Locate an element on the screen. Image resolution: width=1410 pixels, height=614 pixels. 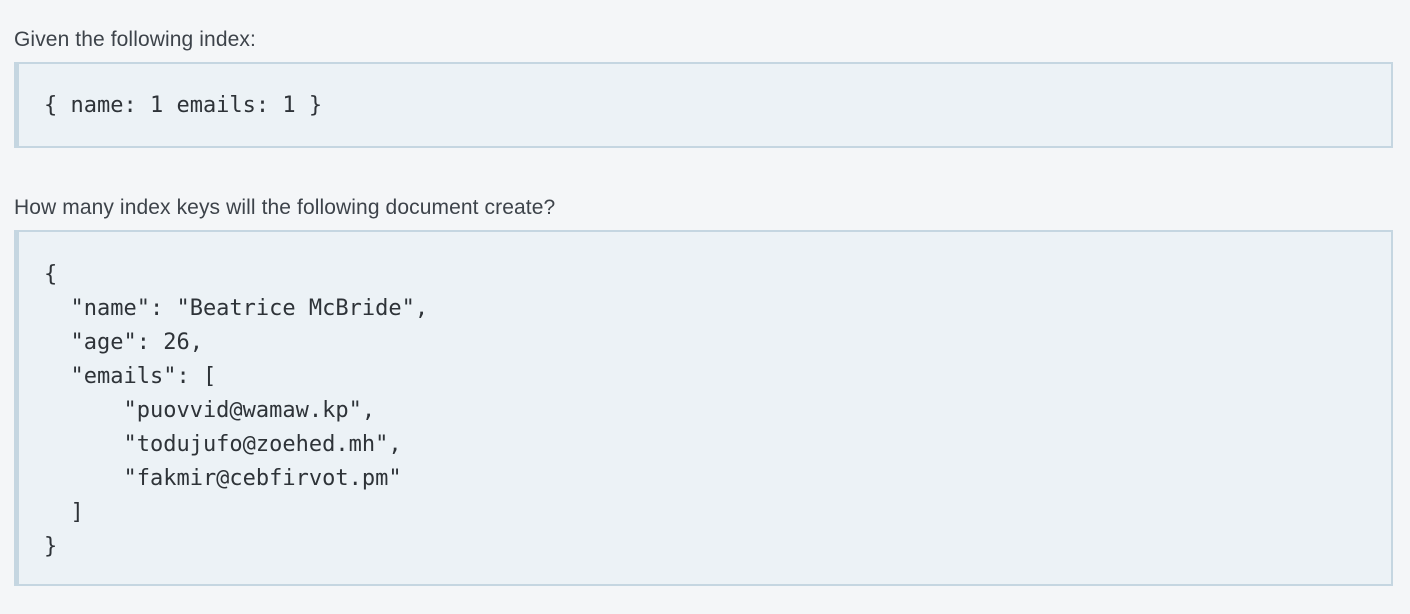
index-code-block: { name: 1 emails: 1 } is located at coordinates (703, 105).